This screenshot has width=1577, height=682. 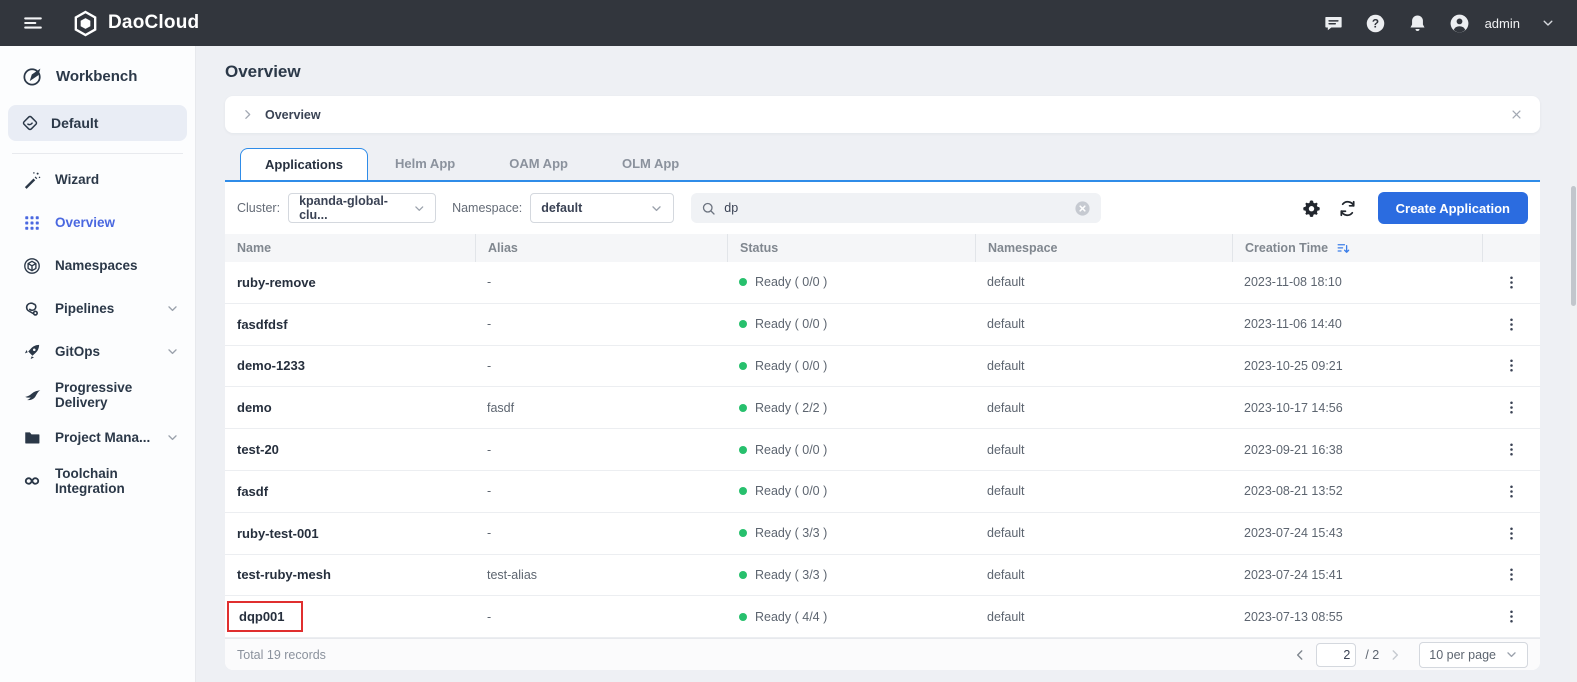 I want to click on sidebar-item-progressive-delivery: Progressive Delivery, so click(x=97, y=394).